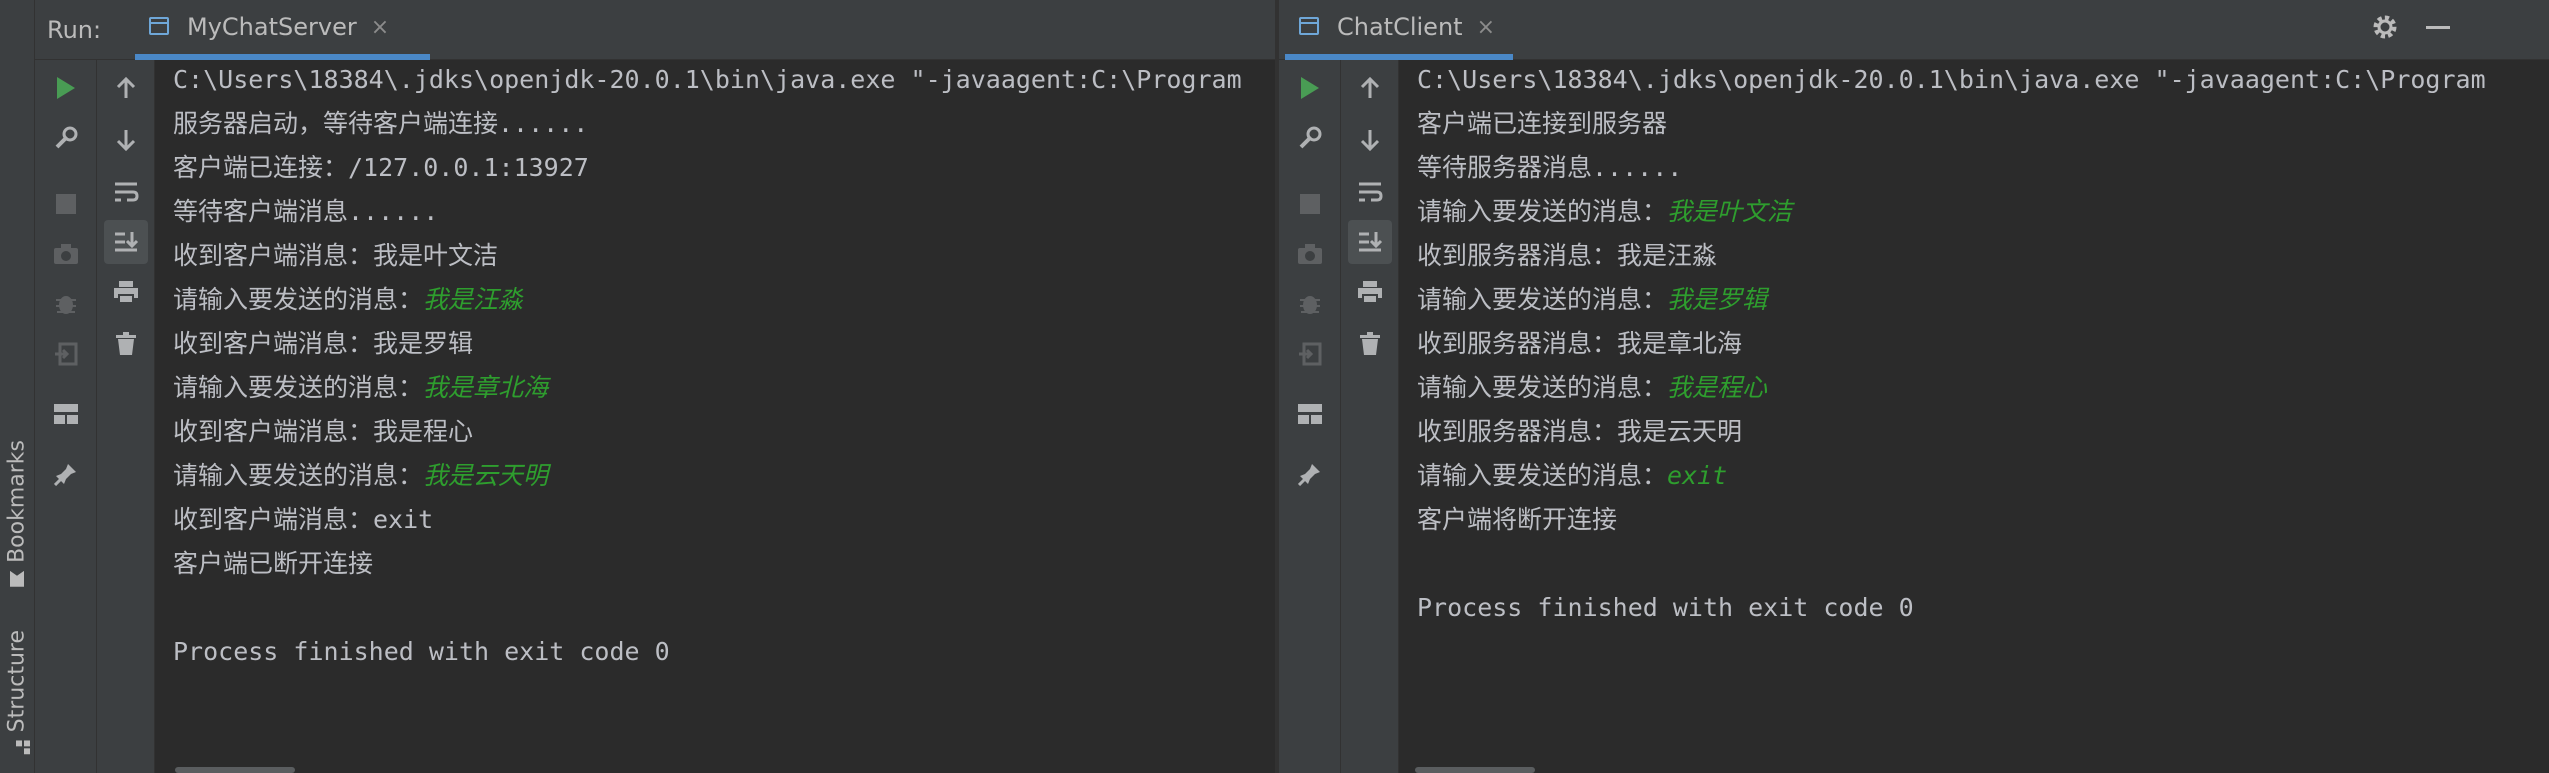 This screenshot has height=773, width=2549. I want to click on user-input-text: exit, so click(1697, 475).